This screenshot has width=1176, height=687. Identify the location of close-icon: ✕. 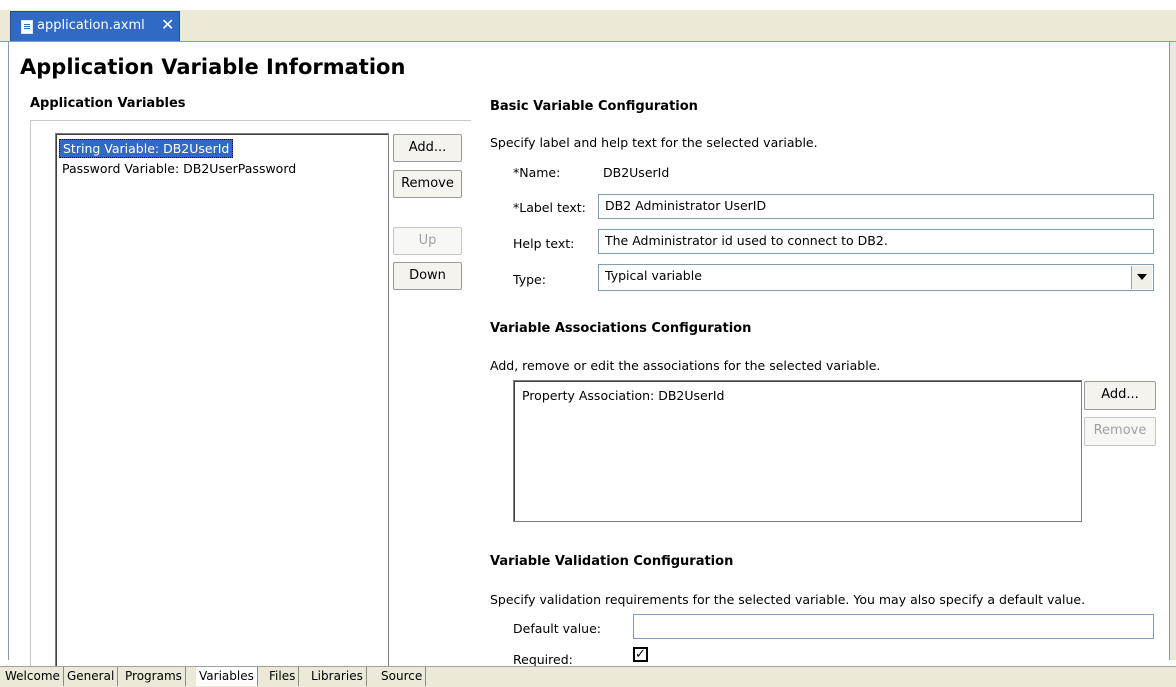
(167, 24).